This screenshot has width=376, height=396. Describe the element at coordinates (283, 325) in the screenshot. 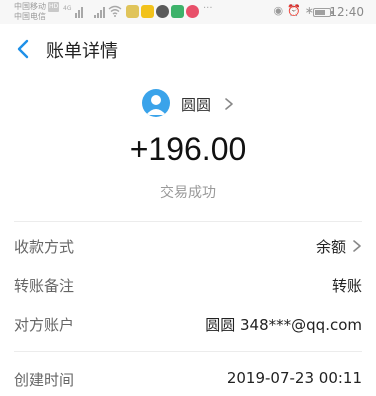

I see `row-value: 圆圆 348***@qq.com` at that location.